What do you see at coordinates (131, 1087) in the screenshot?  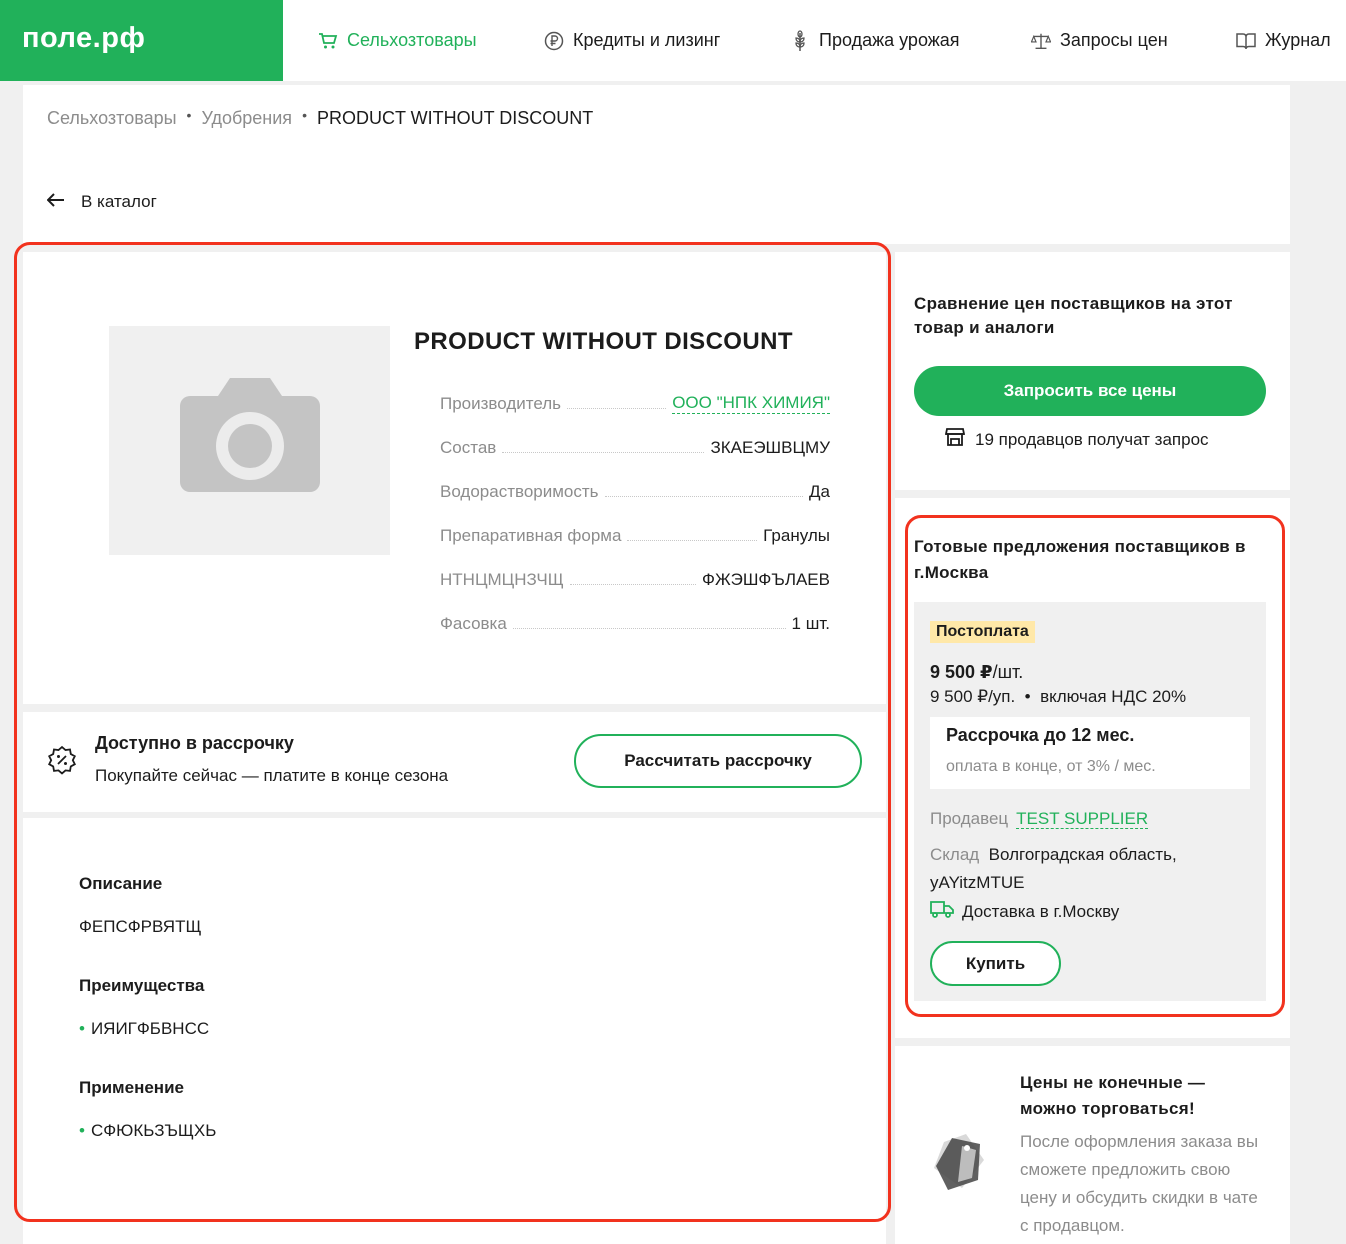 I see `usage-heading: Применение` at bounding box center [131, 1087].